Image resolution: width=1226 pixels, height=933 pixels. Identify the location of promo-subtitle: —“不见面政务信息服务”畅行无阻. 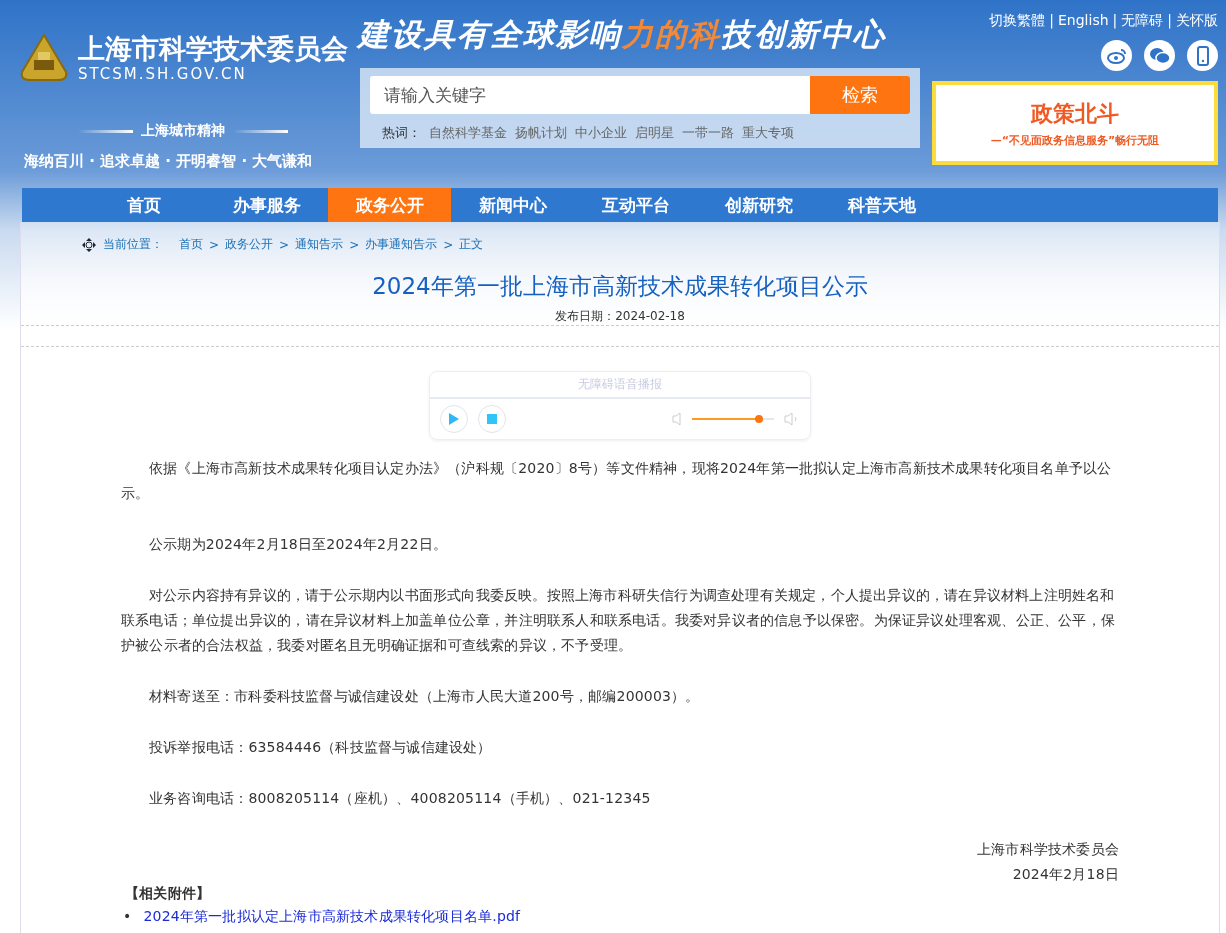
(1075, 140).